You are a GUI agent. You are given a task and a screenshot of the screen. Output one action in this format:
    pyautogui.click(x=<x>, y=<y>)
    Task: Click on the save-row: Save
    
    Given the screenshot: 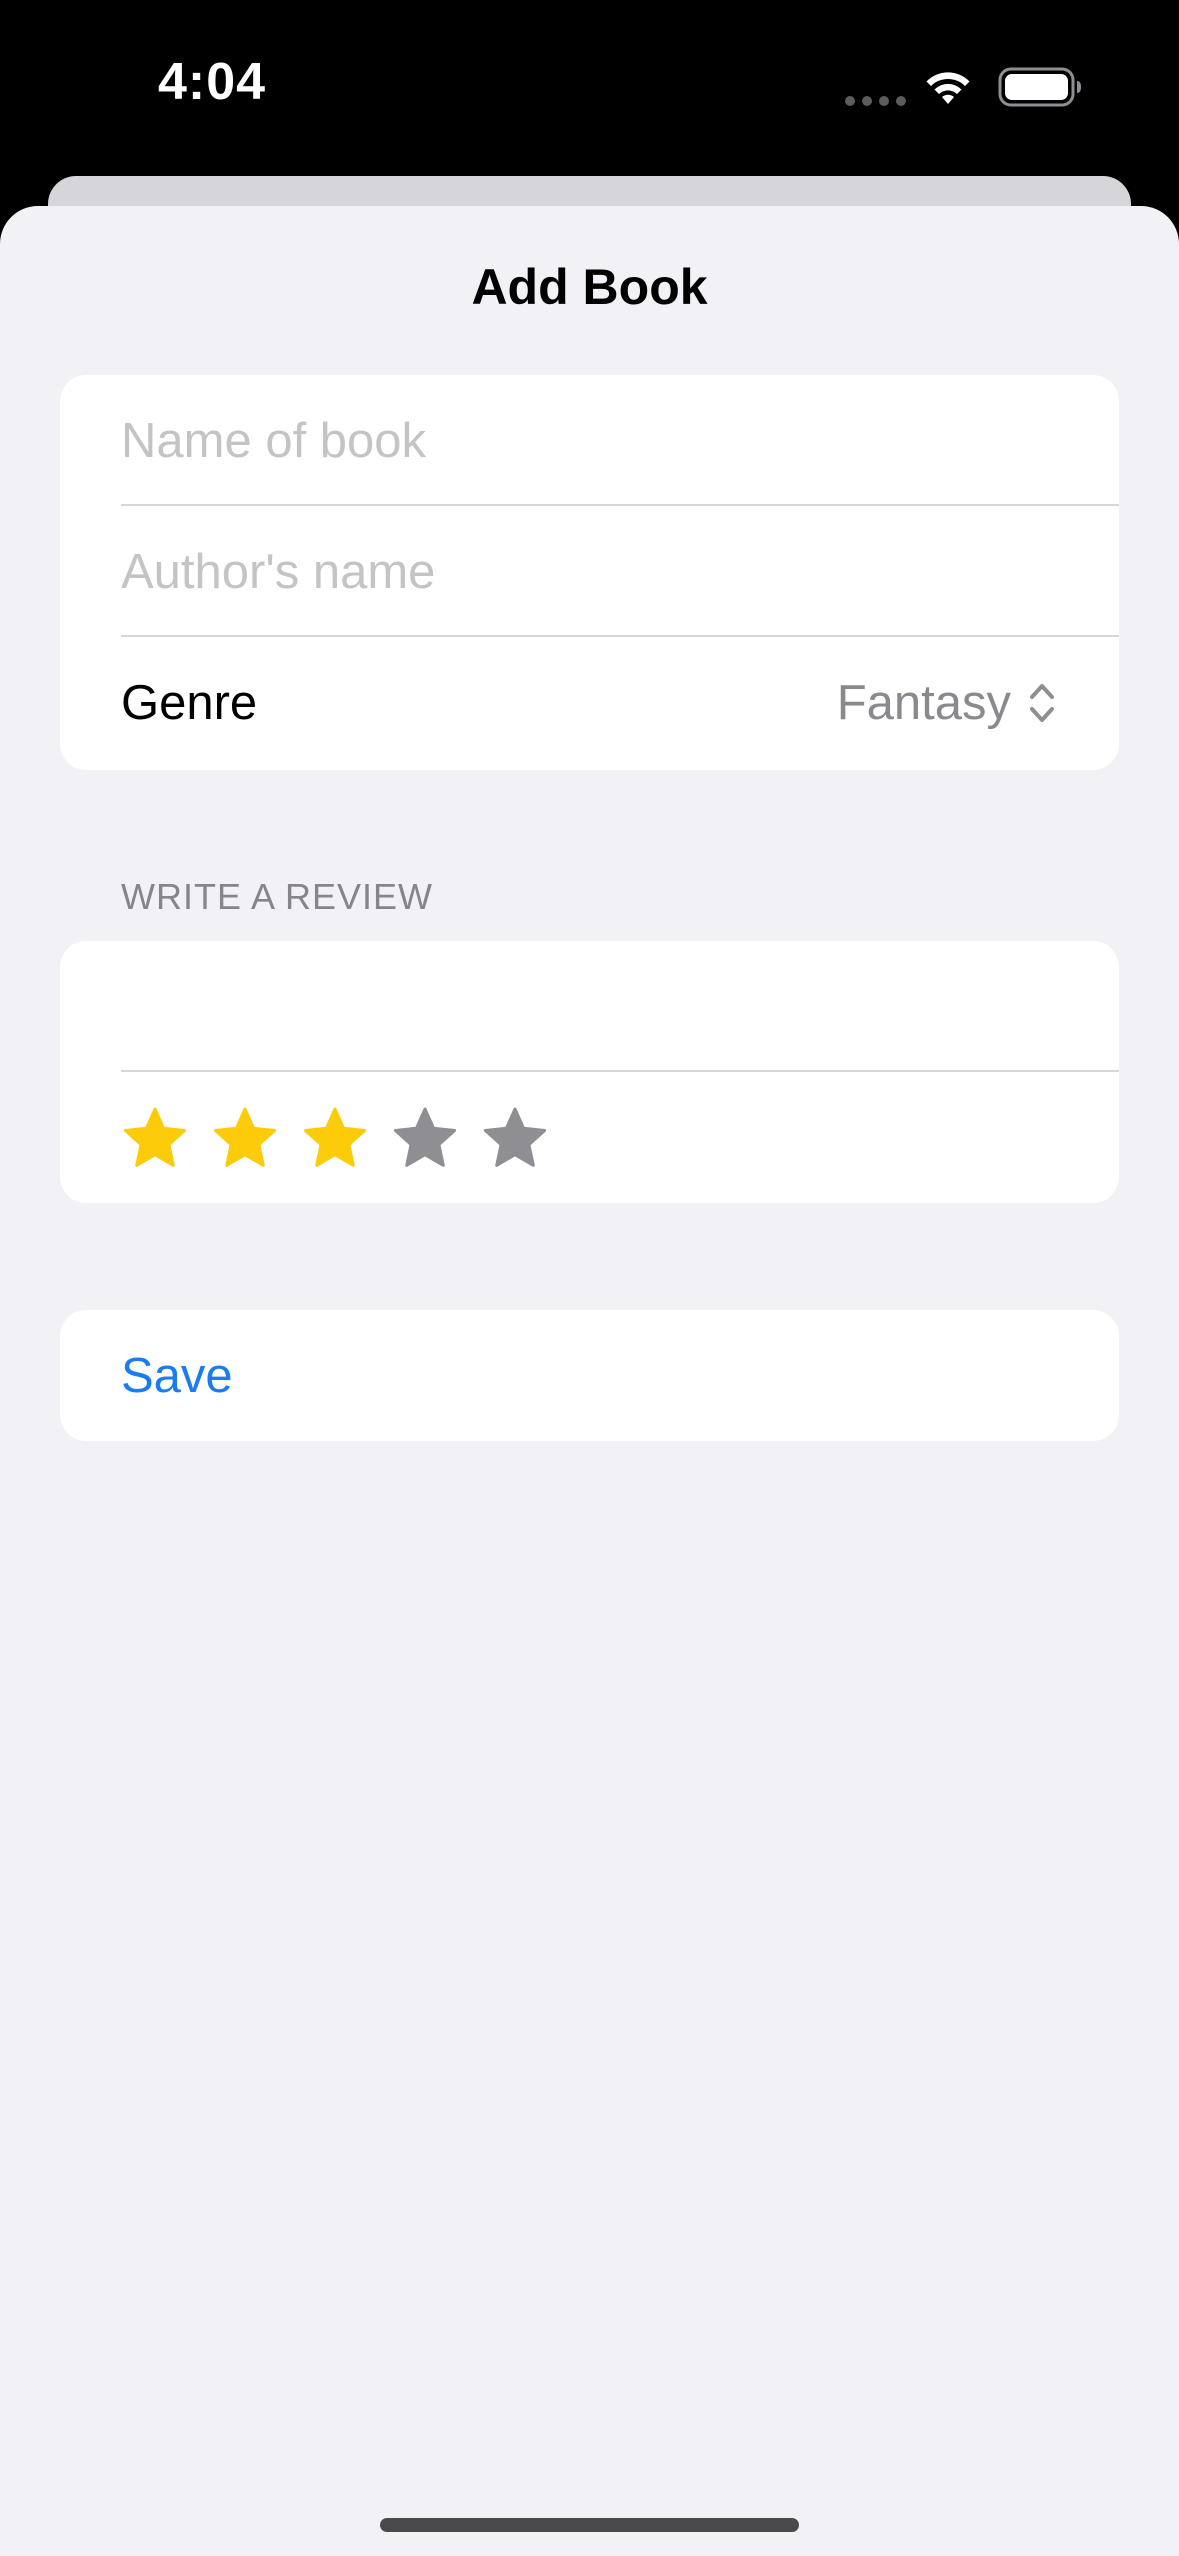 What is the action you would take?
    pyautogui.click(x=589, y=1375)
    